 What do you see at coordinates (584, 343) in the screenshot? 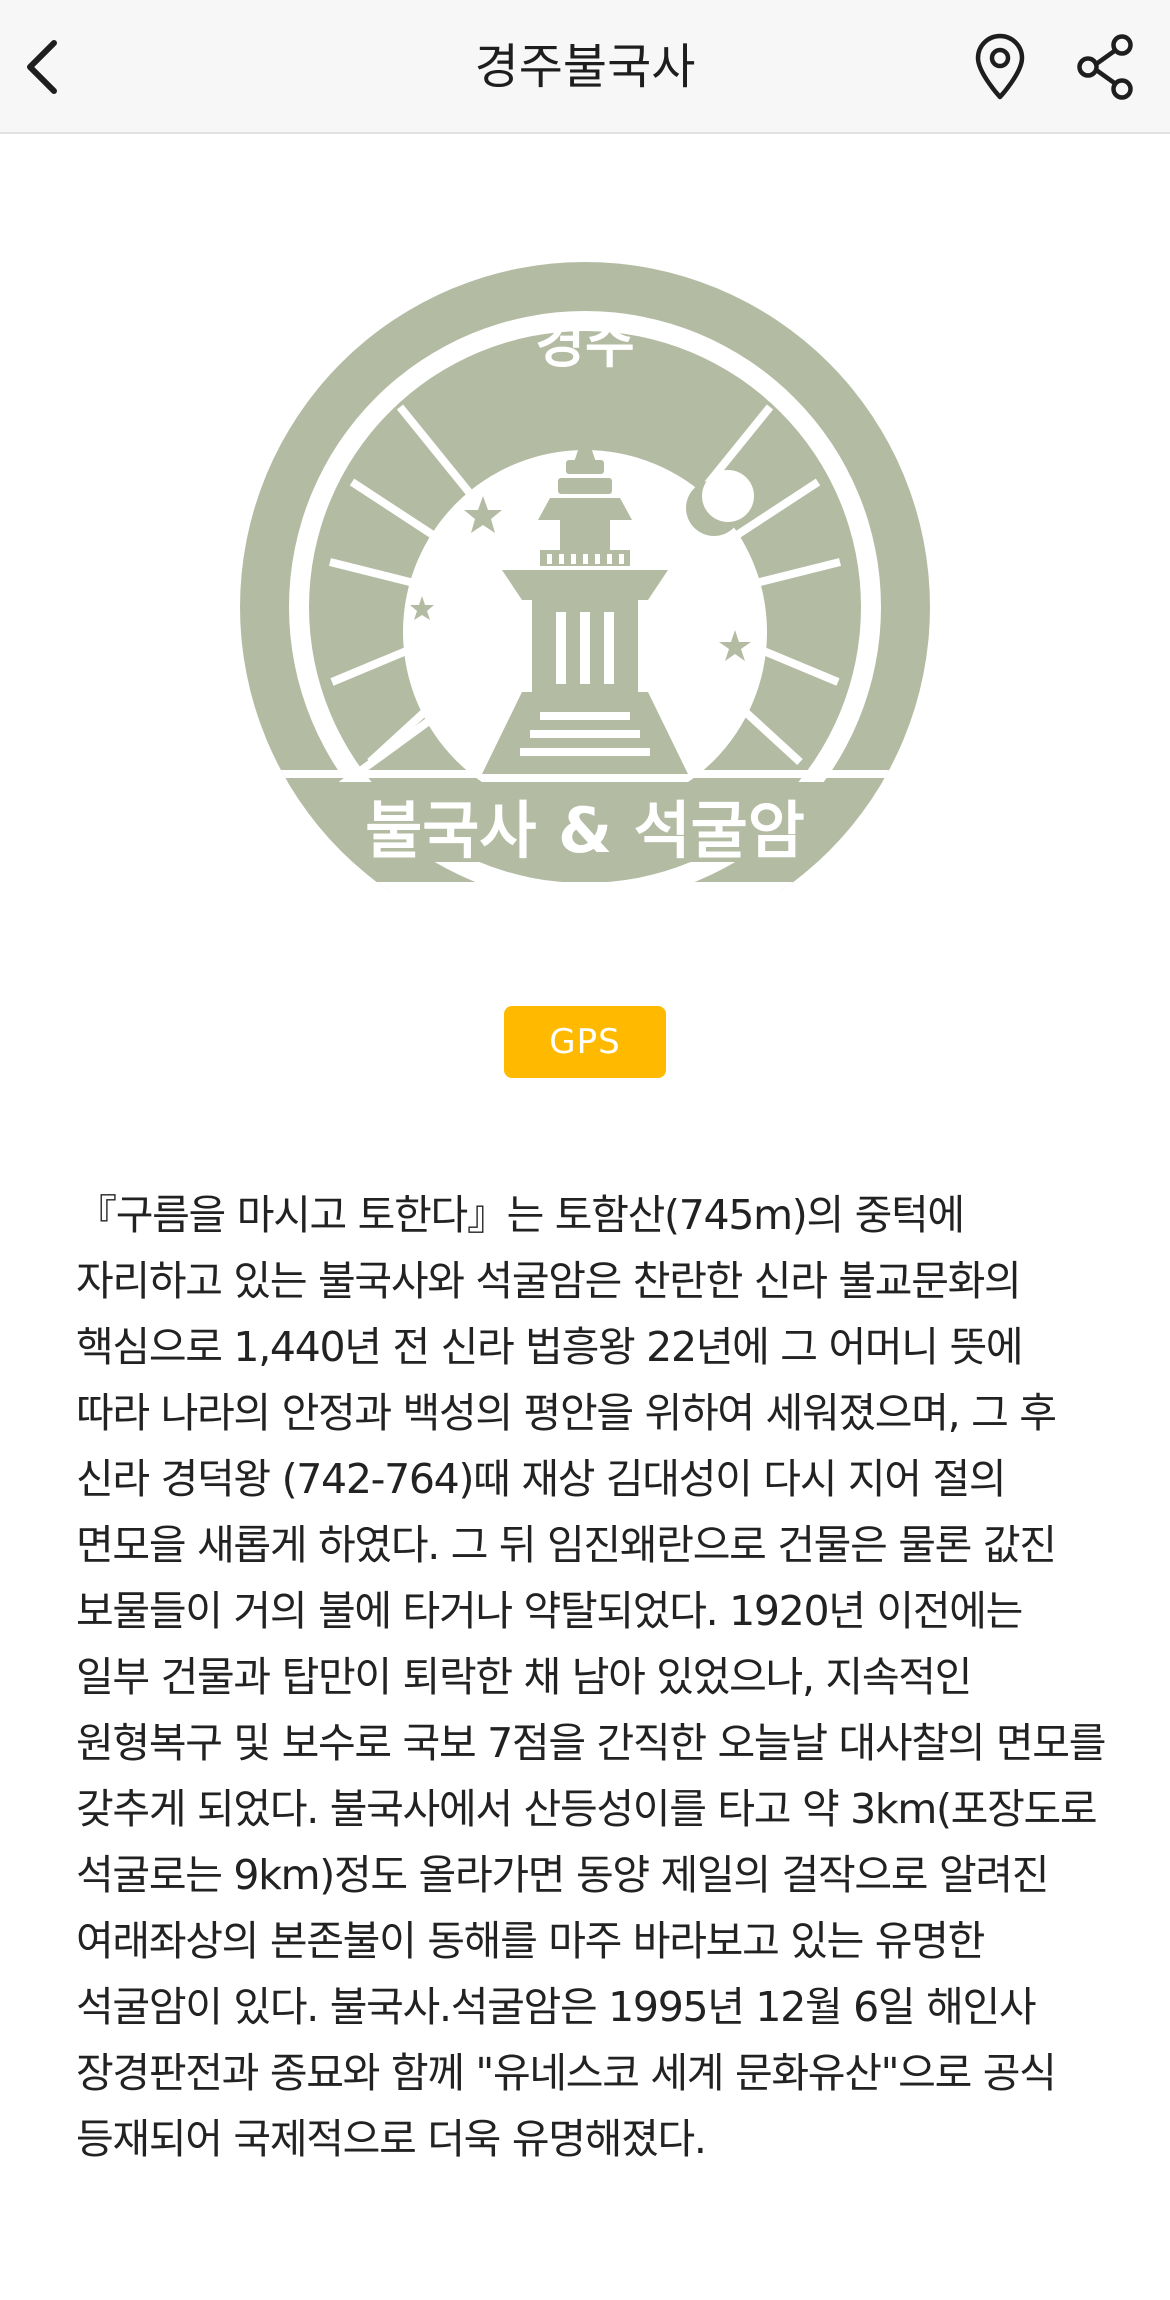
I see `badge-top-text: 경주` at bounding box center [584, 343].